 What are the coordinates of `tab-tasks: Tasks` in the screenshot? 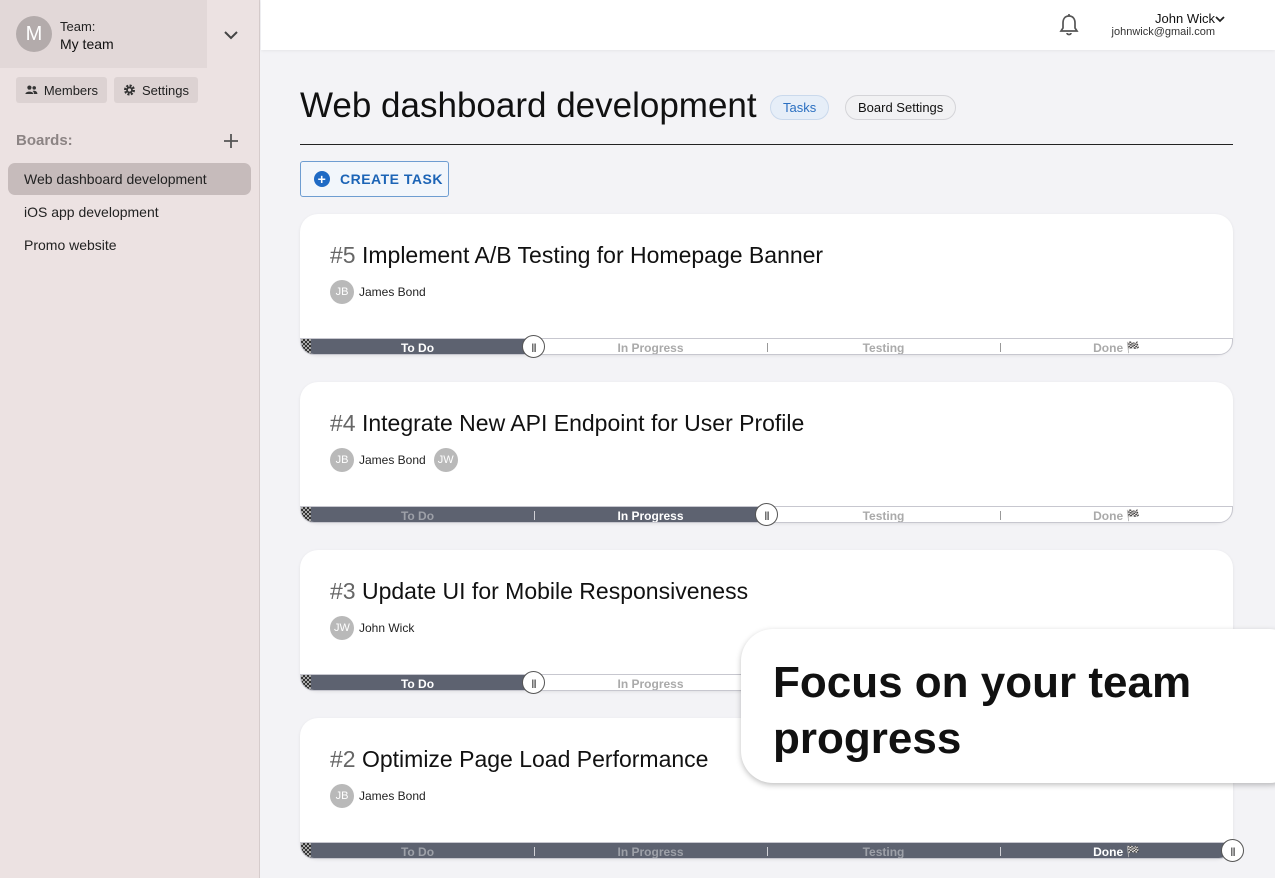 It's located at (800, 107).